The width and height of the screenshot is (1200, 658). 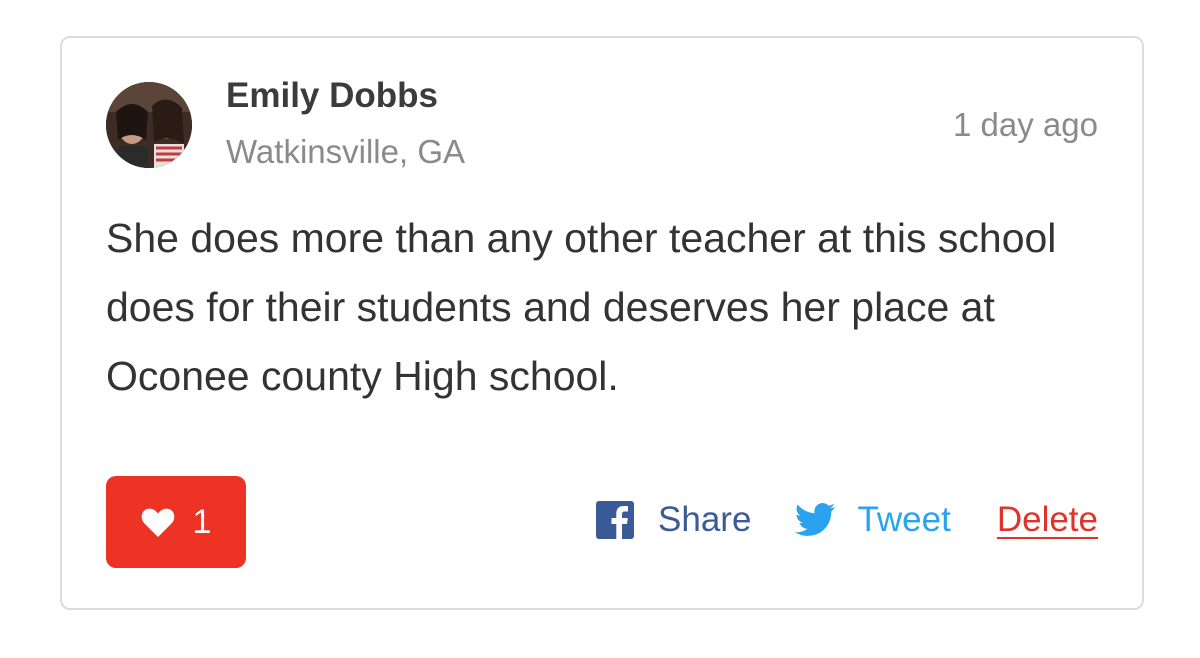 I want to click on like-button: 1, so click(x=176, y=522).